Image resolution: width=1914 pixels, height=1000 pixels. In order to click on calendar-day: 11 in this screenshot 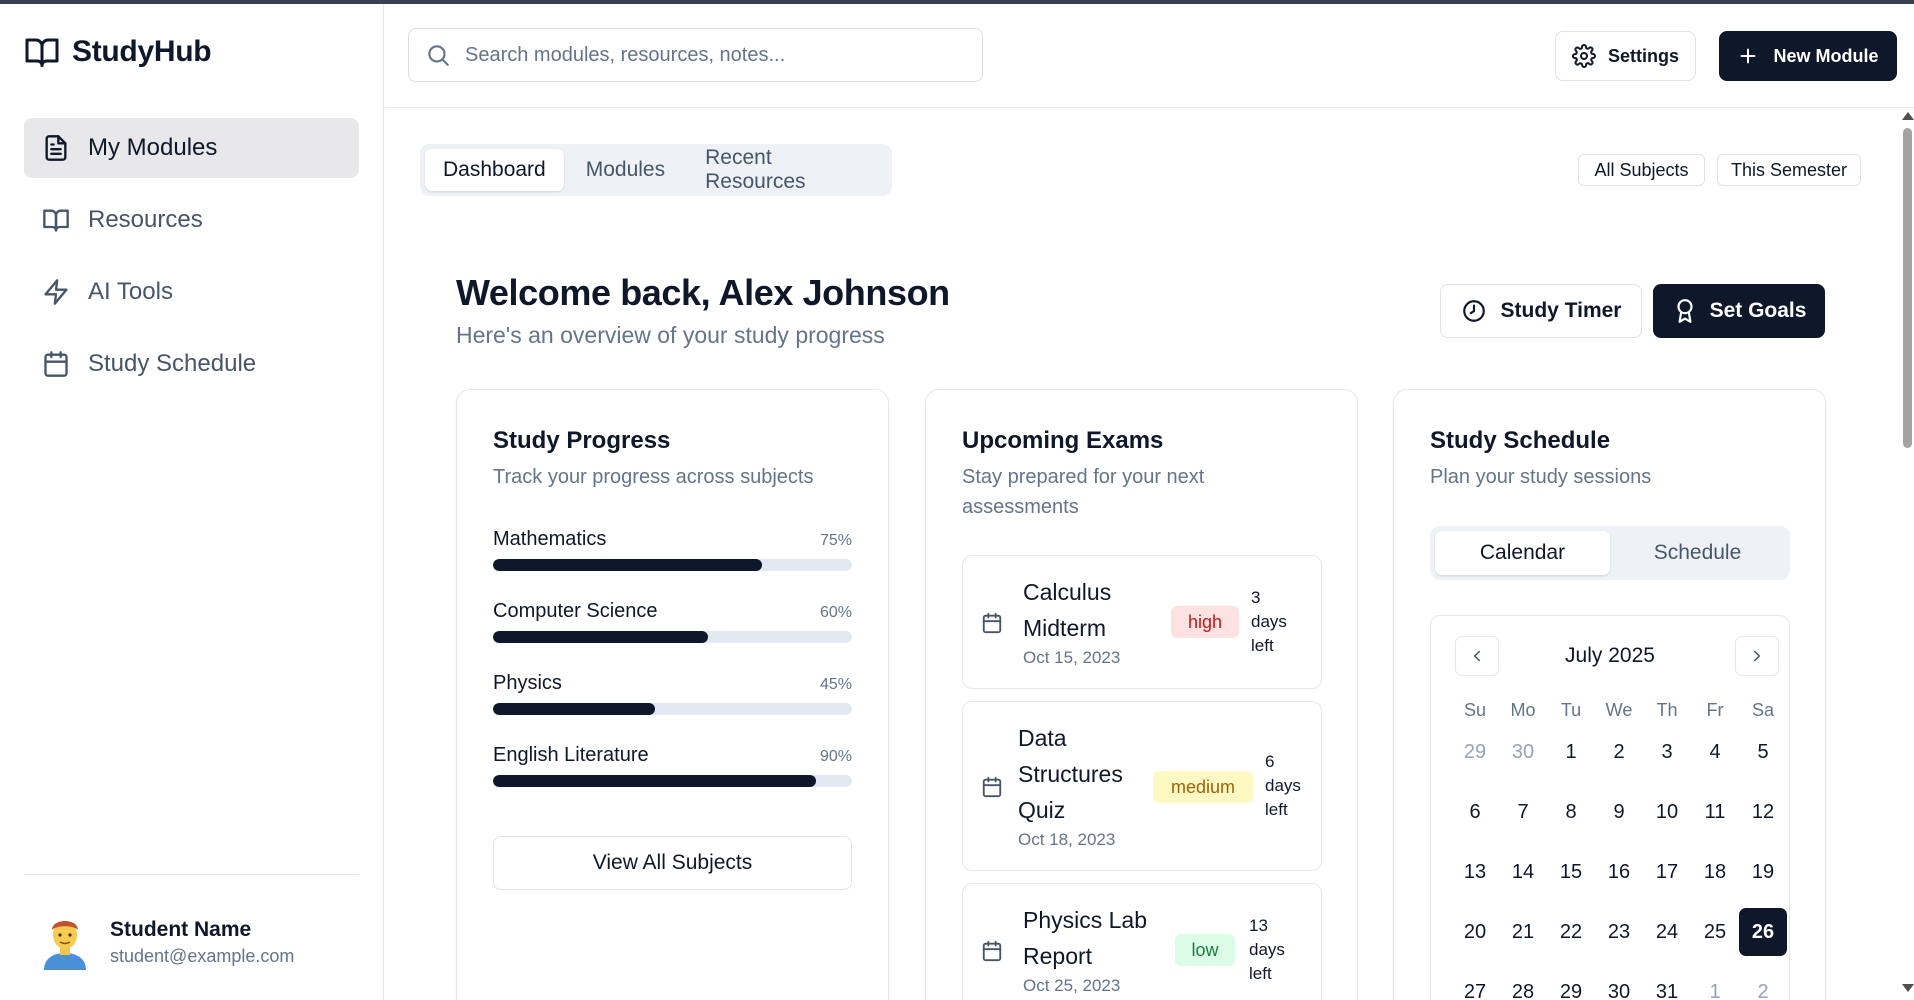, I will do `click(1715, 812)`.